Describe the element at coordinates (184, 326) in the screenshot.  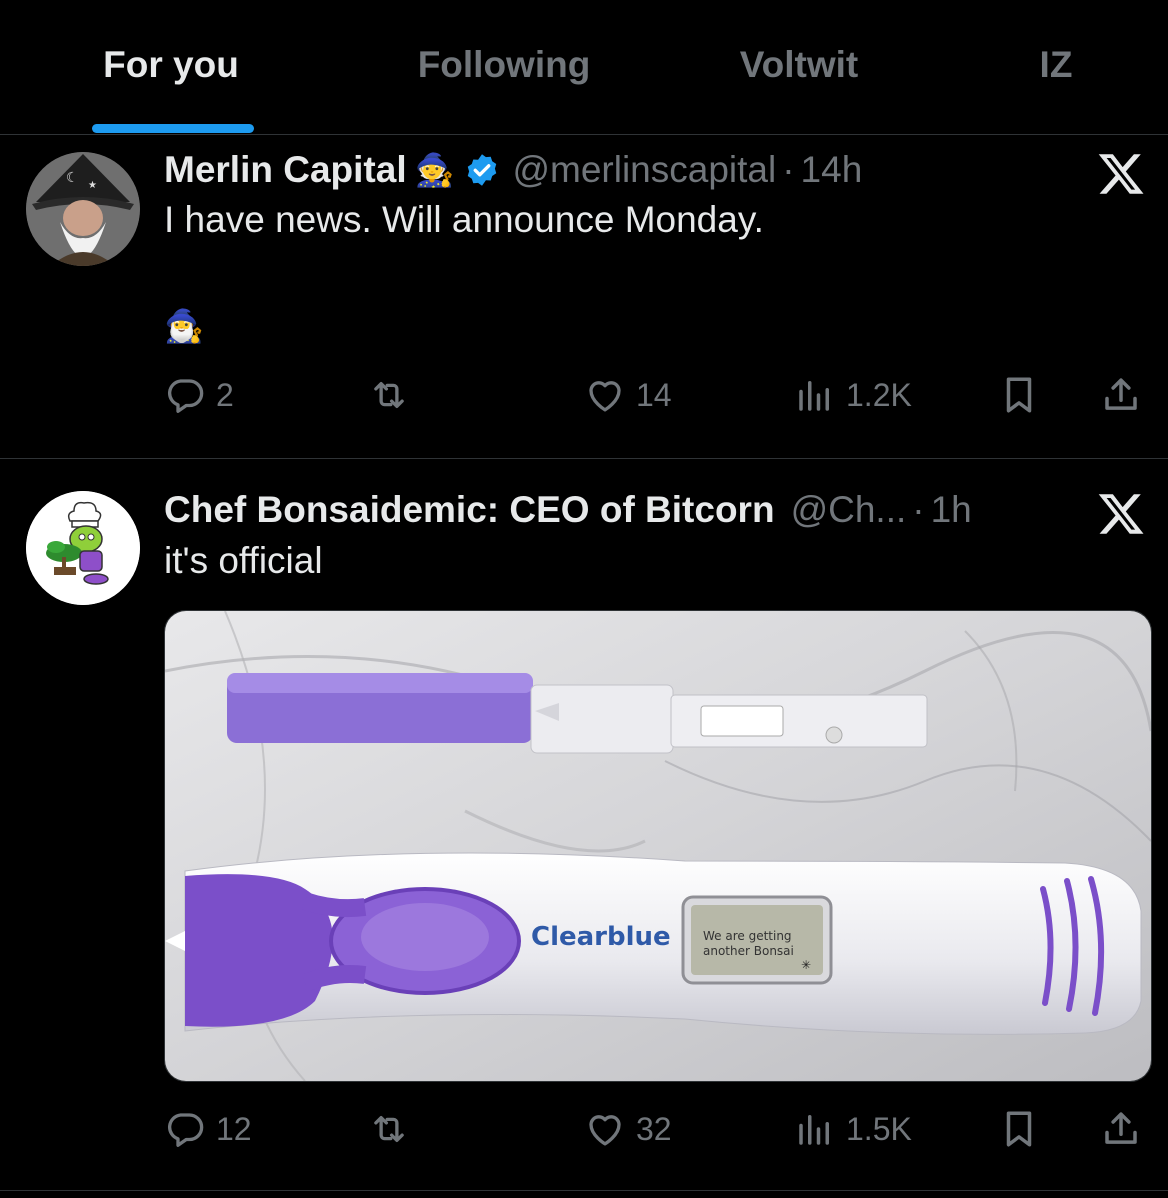
I see `post-text-emoji: 🧙‍♂️` at that location.